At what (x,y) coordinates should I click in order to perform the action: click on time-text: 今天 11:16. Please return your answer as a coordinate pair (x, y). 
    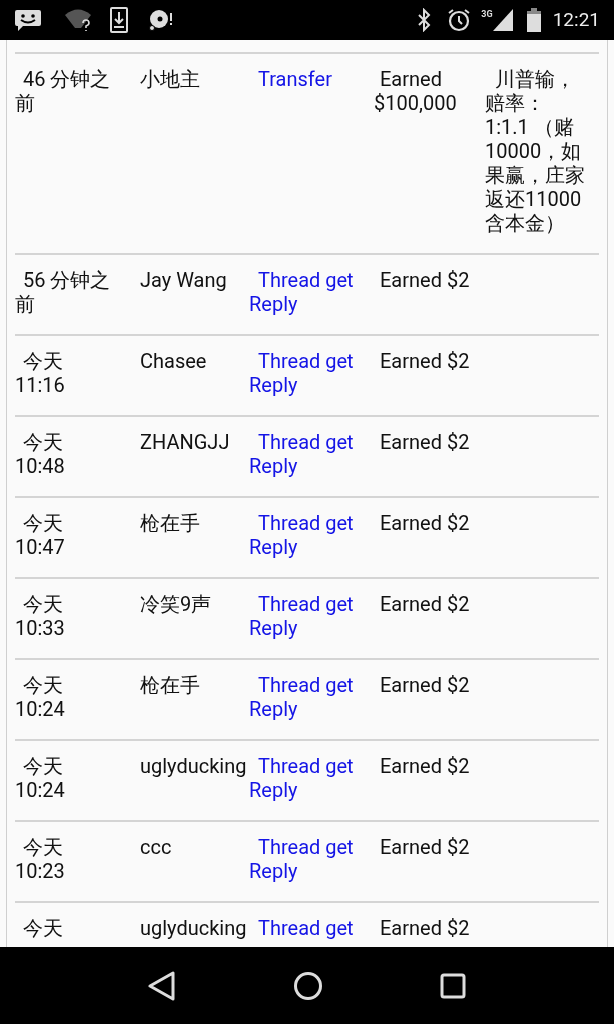
    Looking at the image, I should click on (40, 373).